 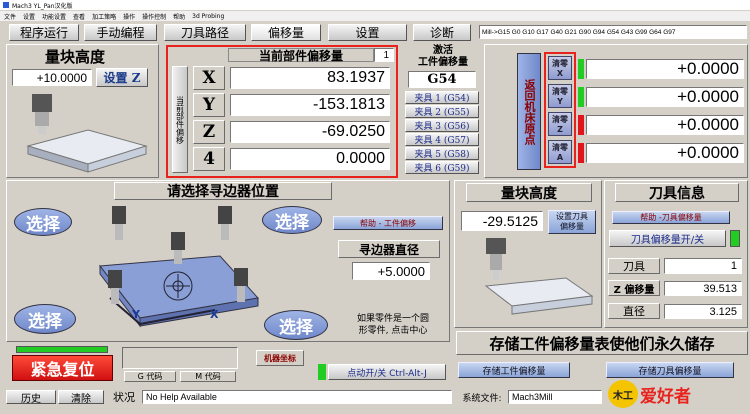 I want to click on return-home-label: 返回机床原点, so click(x=529, y=111).